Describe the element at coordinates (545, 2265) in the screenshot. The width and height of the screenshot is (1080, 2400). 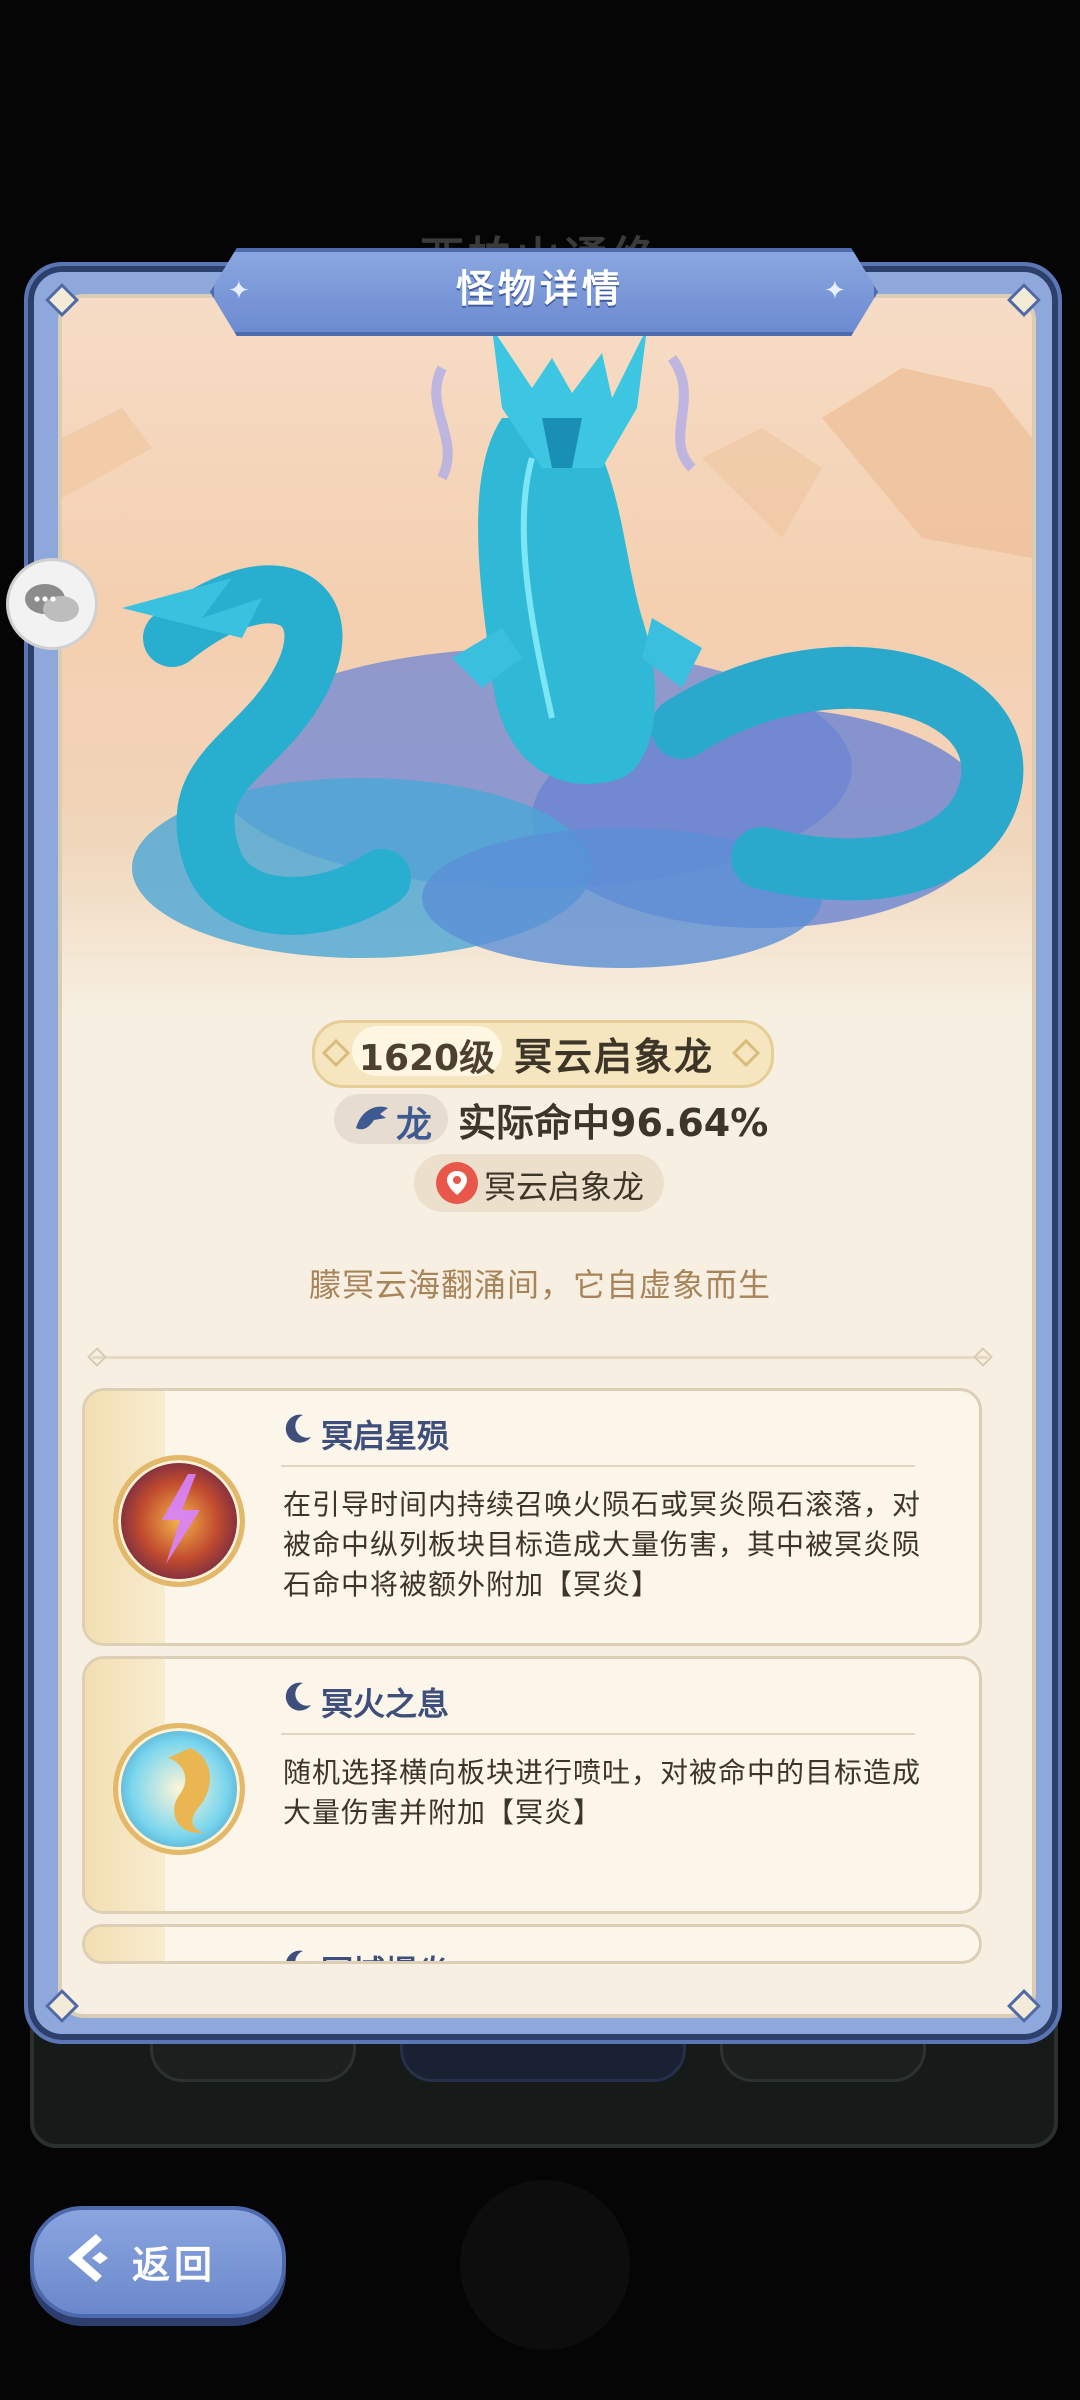
I see `background-glyph` at that location.